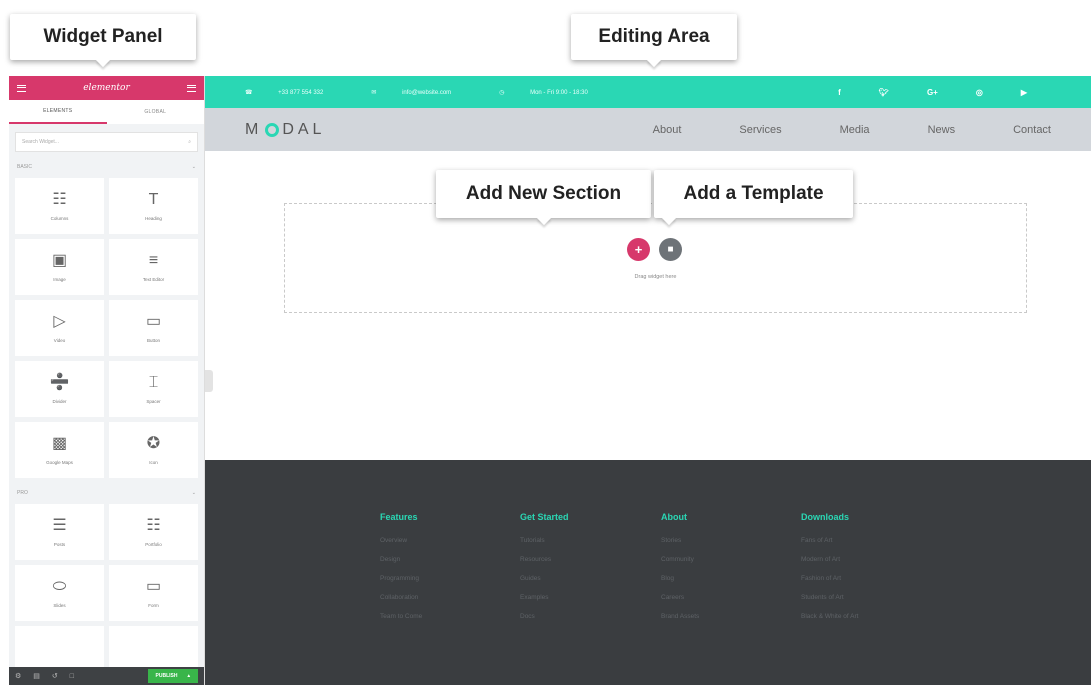 The width and height of the screenshot is (1091, 685). Describe the element at coordinates (884, 92) in the screenshot. I see `twitter-icon: 🐦︎` at that location.